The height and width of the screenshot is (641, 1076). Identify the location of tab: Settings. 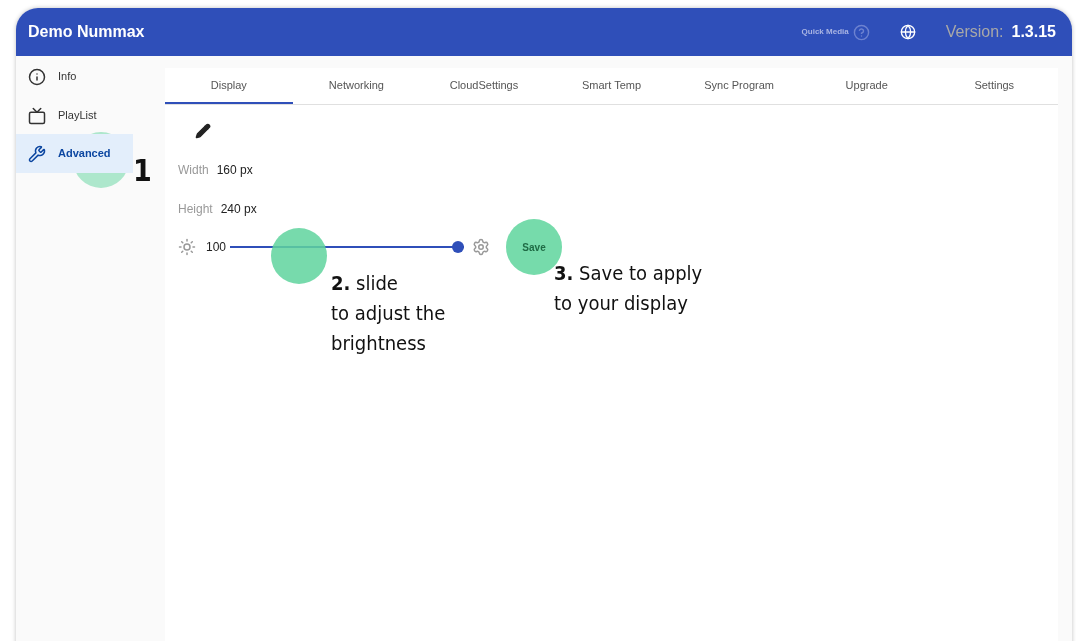
(994, 86).